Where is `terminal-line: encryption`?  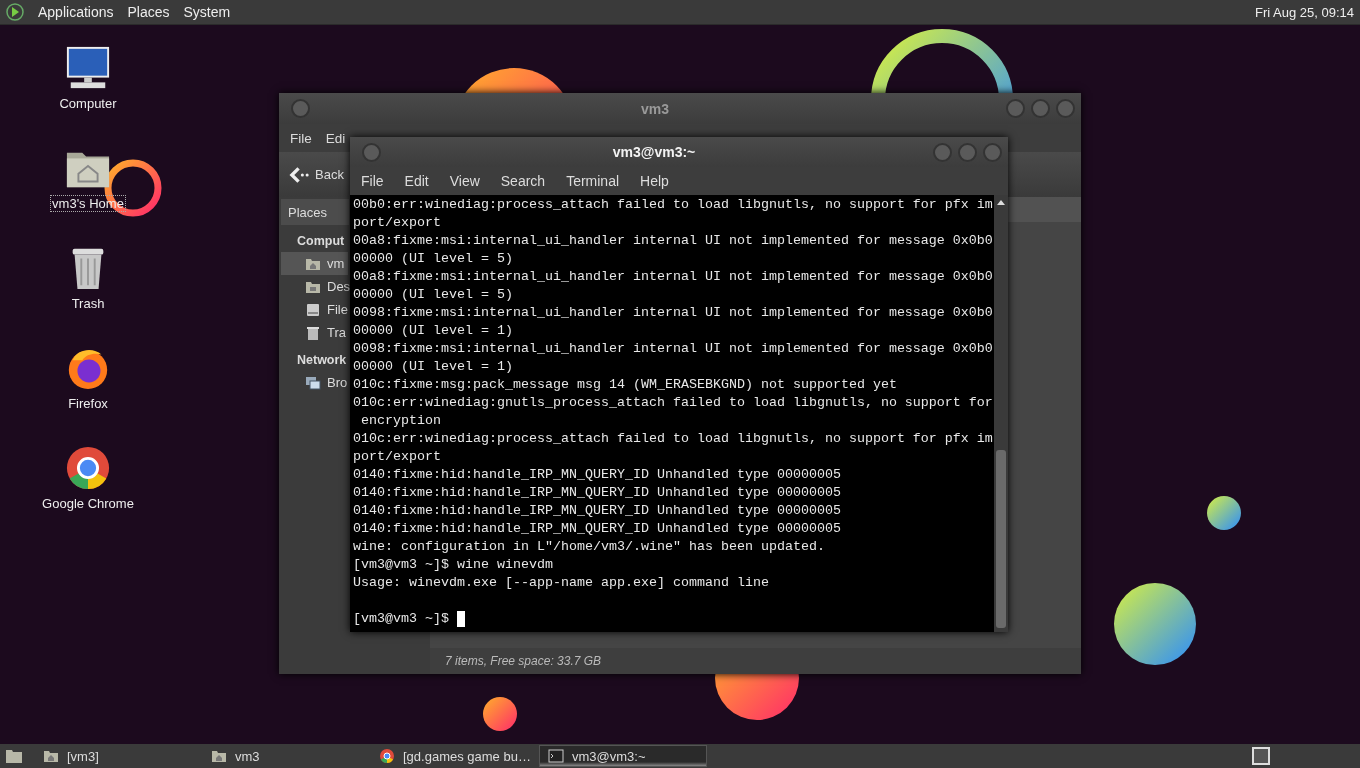 terminal-line: encryption is located at coordinates (401, 421).